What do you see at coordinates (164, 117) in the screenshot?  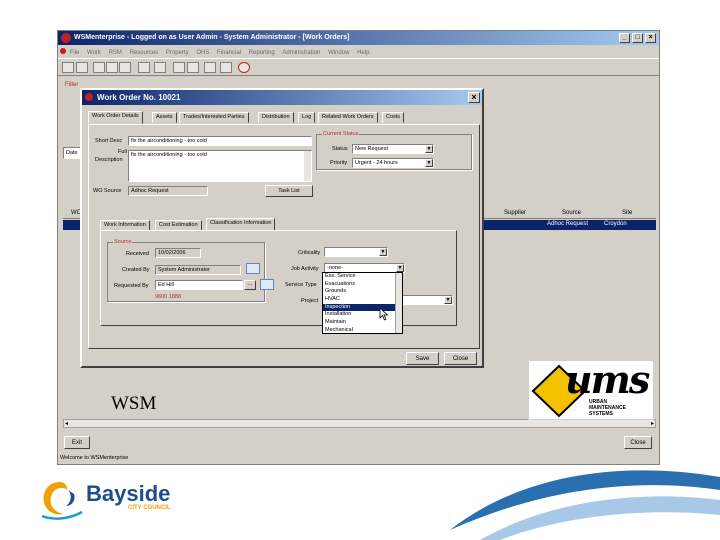 I see `tab-assets: Assets` at bounding box center [164, 117].